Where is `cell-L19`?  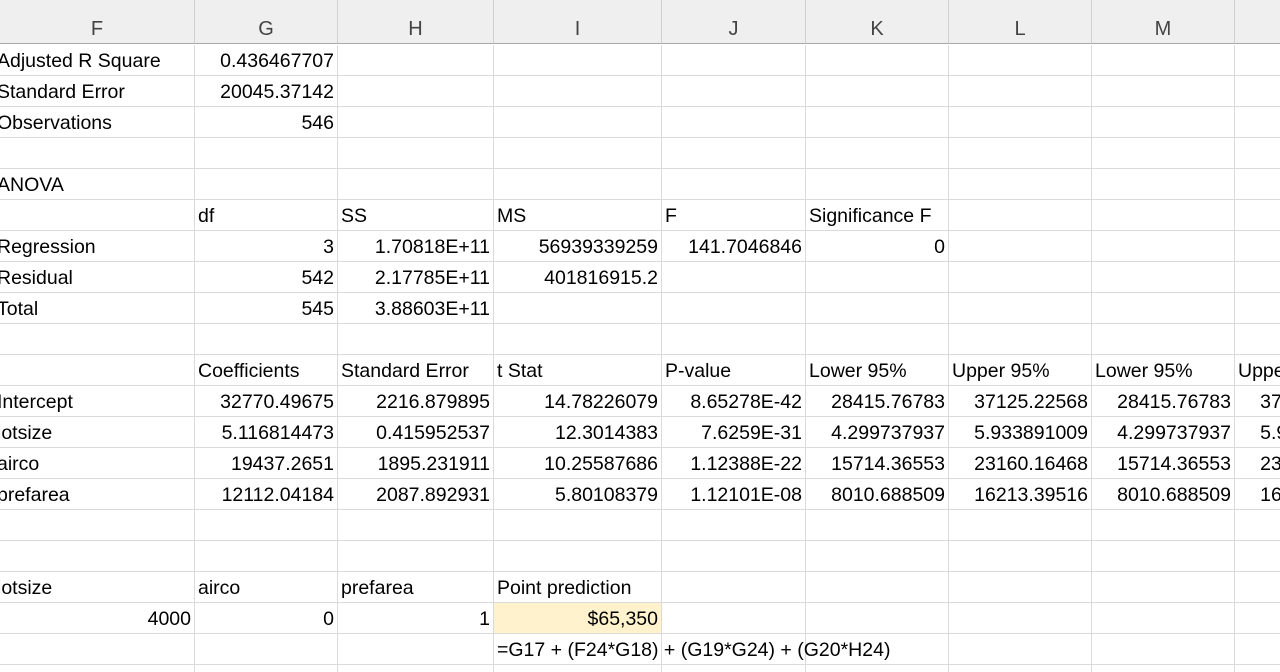 cell-L19 is located at coordinates (1020, 587).